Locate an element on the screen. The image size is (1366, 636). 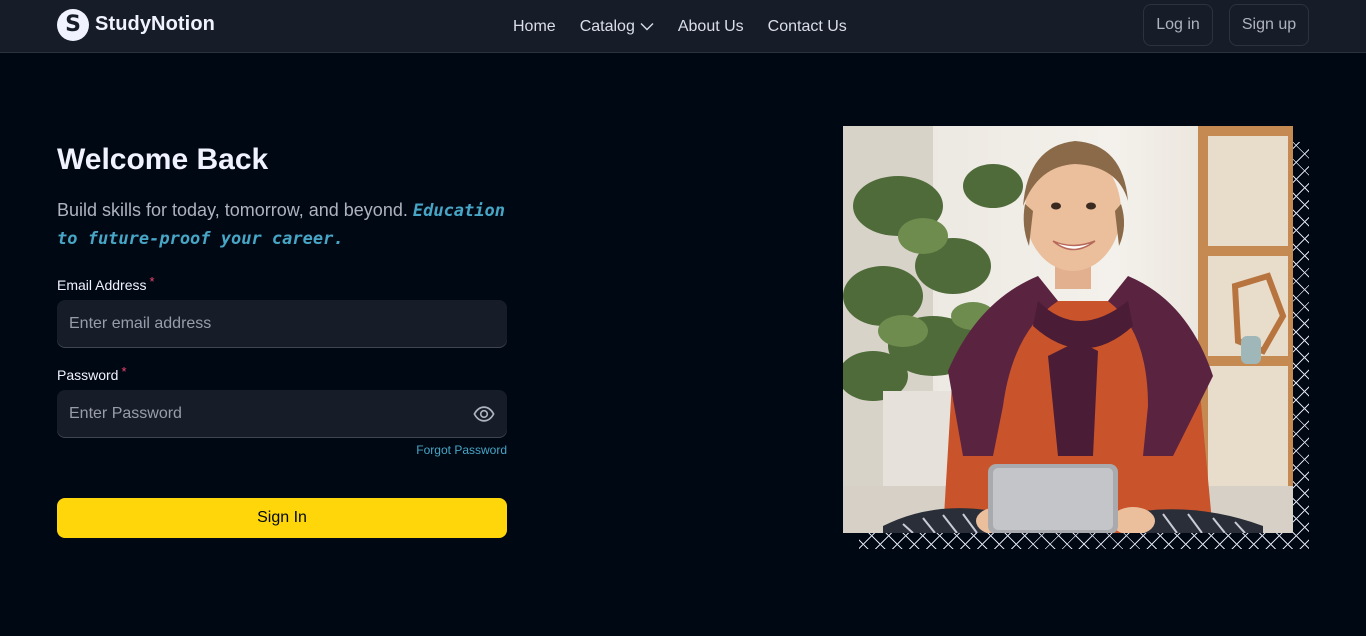
nav-link-about: About Us is located at coordinates (711, 27).